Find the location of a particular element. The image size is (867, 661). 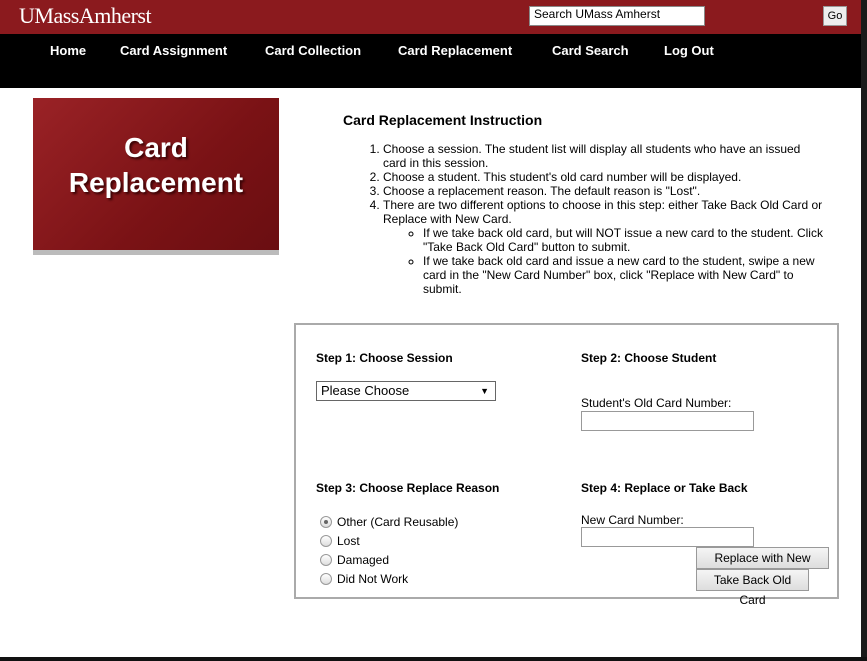

reason-option-did-not-work: Did Not Work is located at coordinates (364, 579).